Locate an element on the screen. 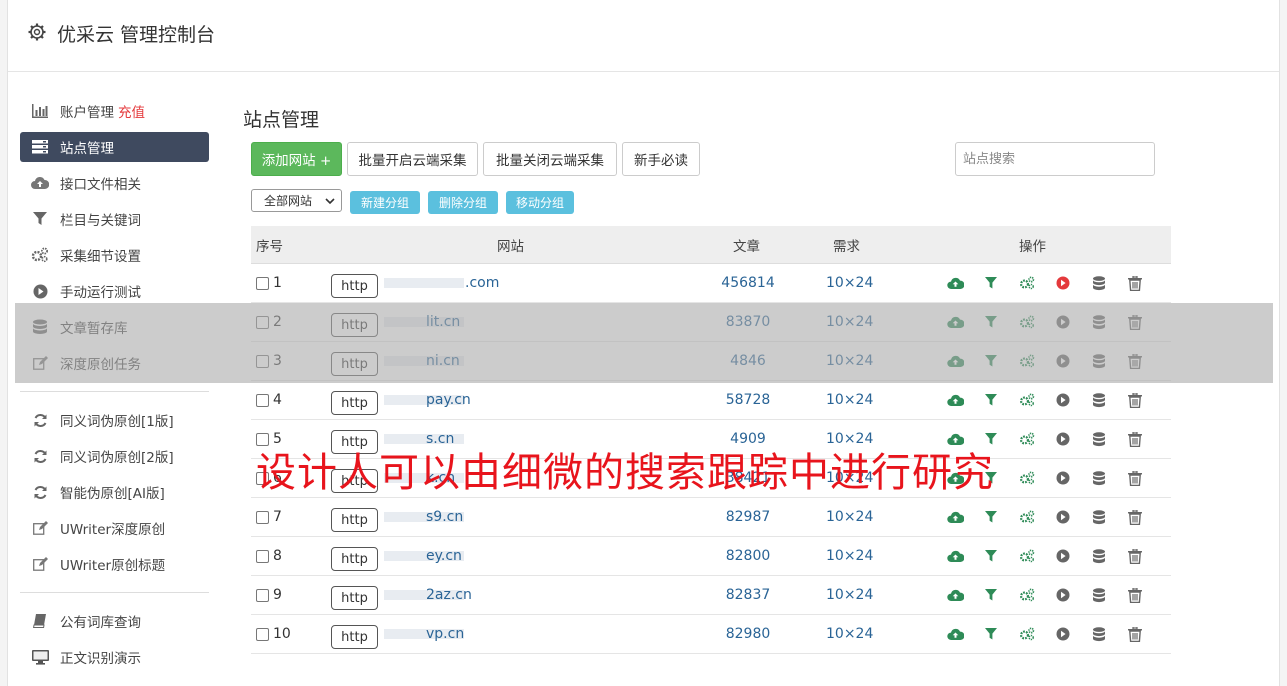  row-articles-link: 4846 is located at coordinates (748, 361).